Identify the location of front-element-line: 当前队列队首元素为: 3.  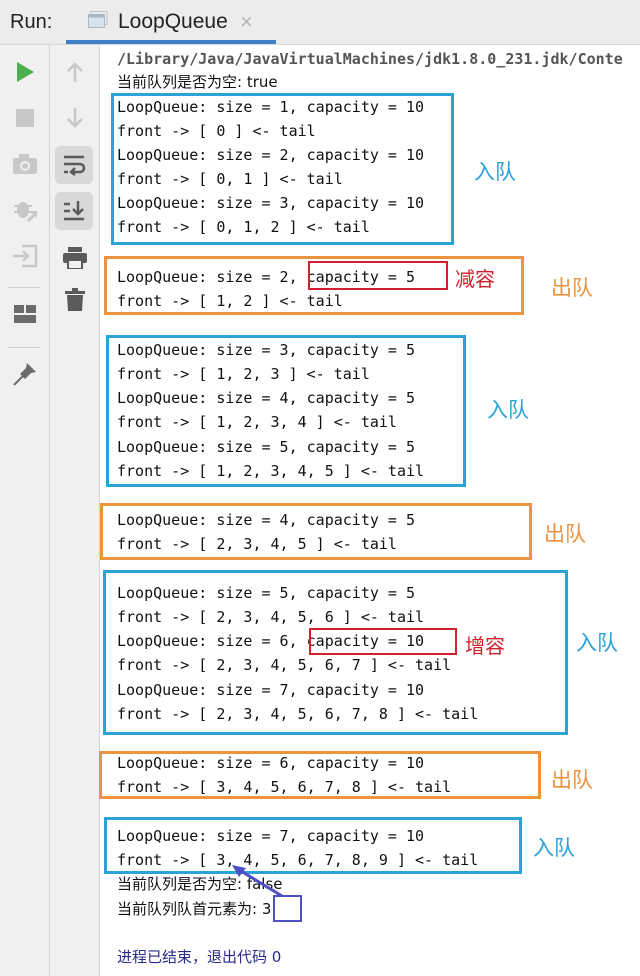
(194, 909).